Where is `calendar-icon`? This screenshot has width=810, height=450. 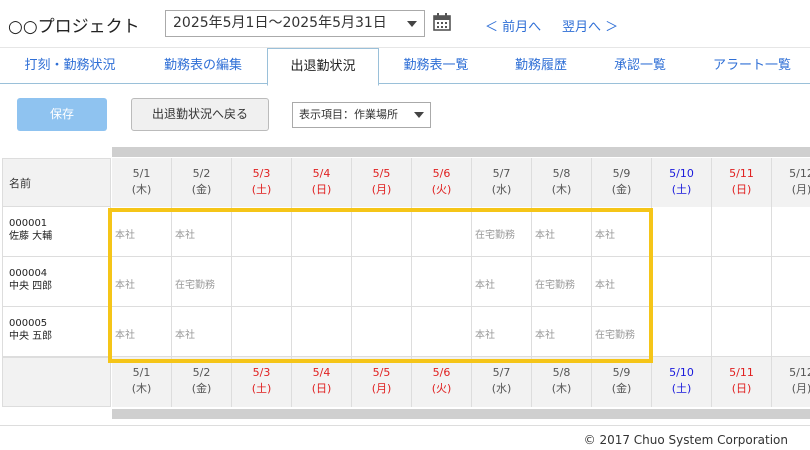 calendar-icon is located at coordinates (442, 22).